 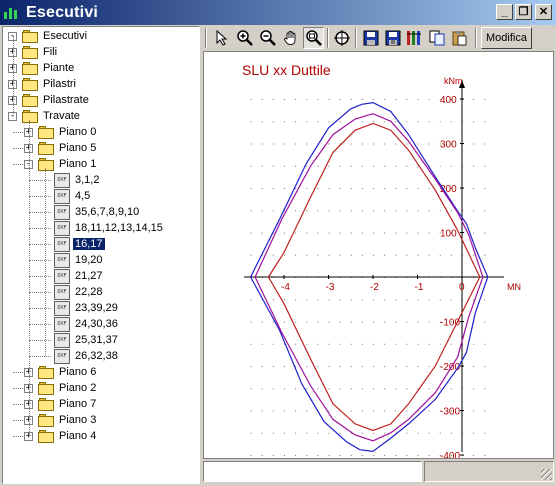 What do you see at coordinates (66, 100) in the screenshot?
I see `tree-item-label: Pilastrate` at bounding box center [66, 100].